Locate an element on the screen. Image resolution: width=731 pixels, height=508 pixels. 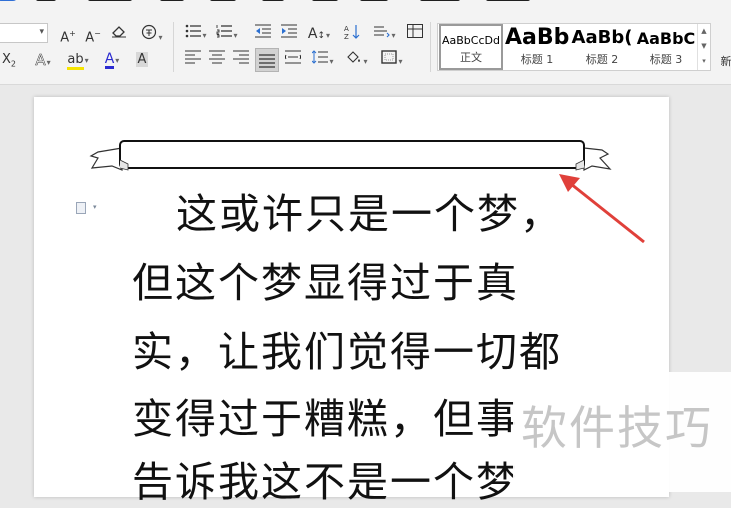
scroll-up-icon: ▲ is located at coordinates (704, 31).